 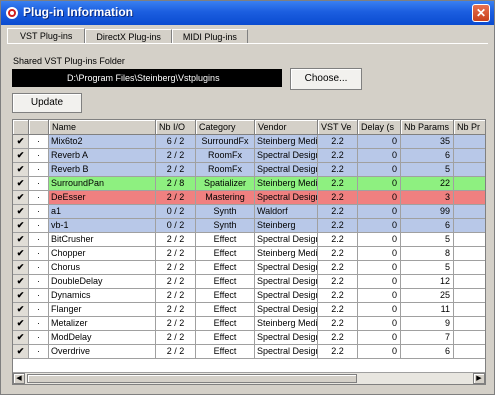 I want to click on column-header-nb-io: Nb I/O, so click(x=176, y=127).